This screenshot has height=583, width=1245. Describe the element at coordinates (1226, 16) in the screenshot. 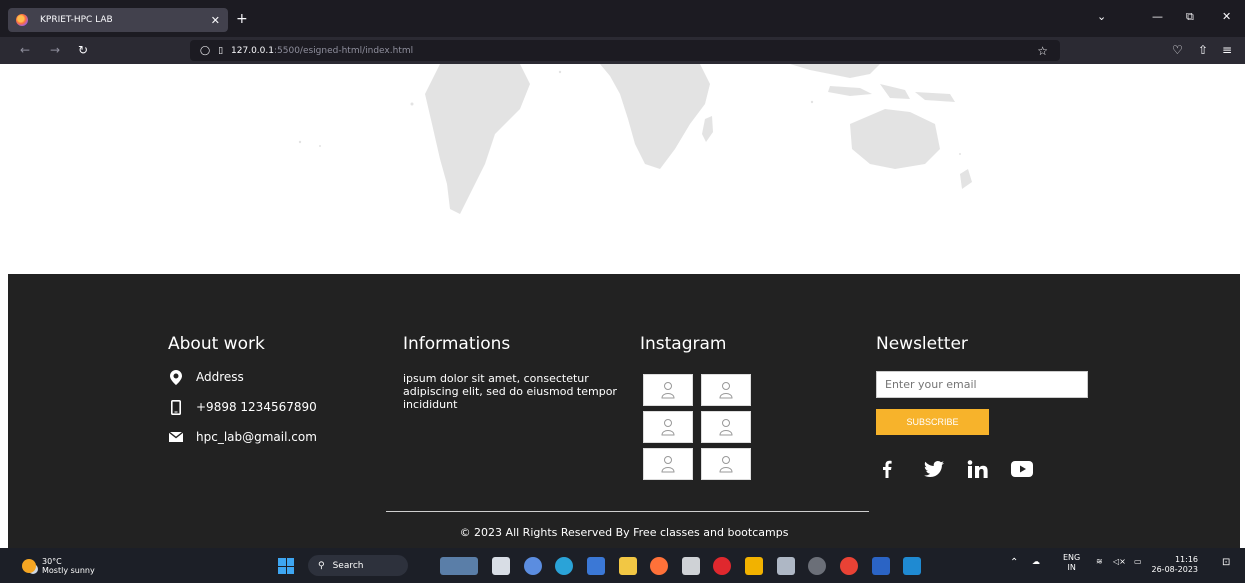

I see `close-window-icon: ✕` at that location.